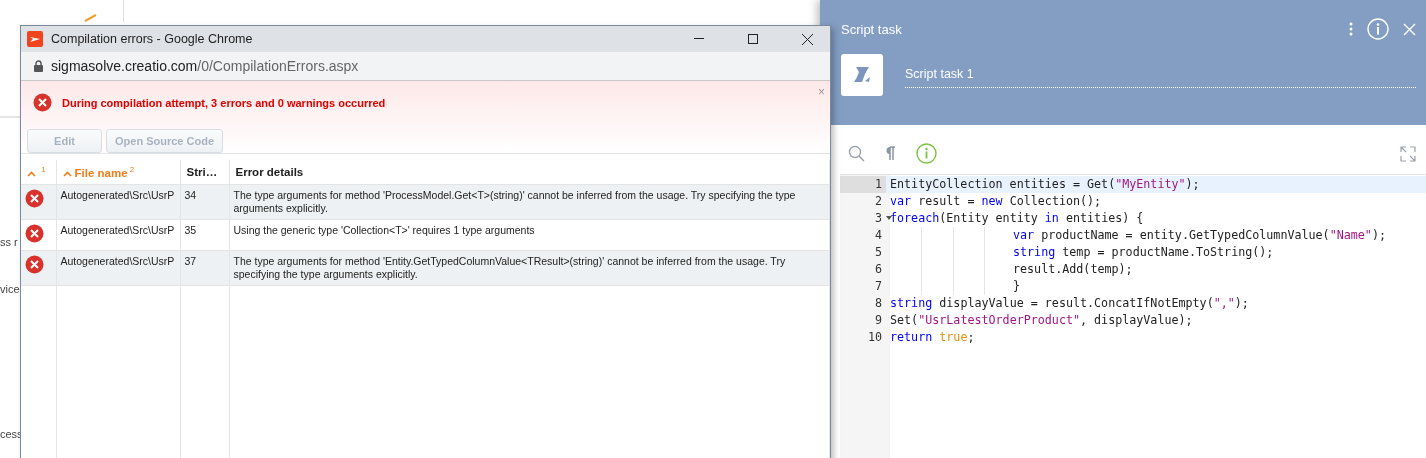 This screenshot has height=458, width=1426. I want to click on line-number: 10, so click(874, 337).